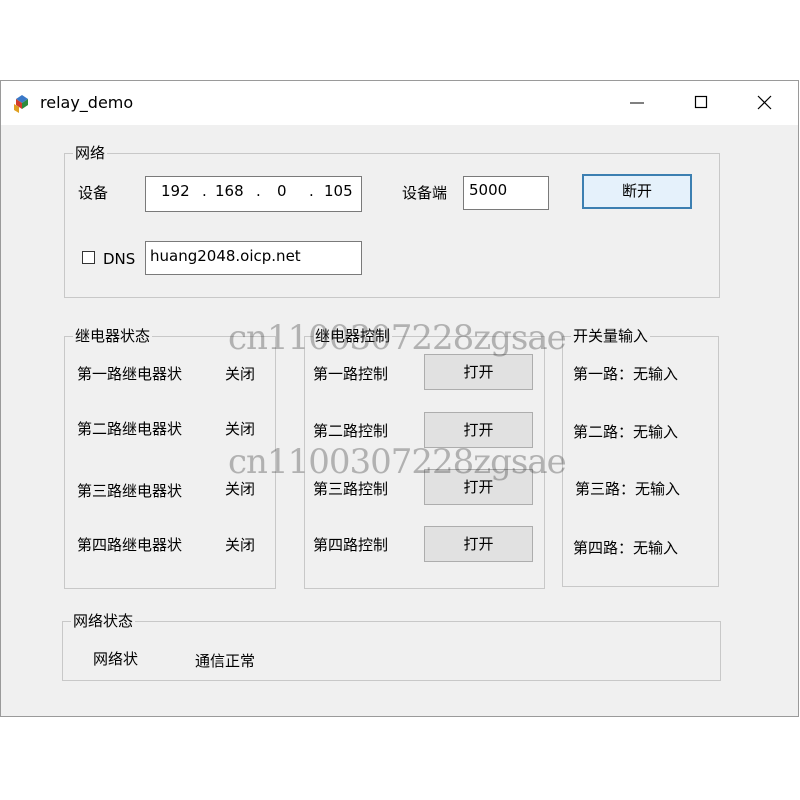 The width and height of the screenshot is (800, 800). Describe the element at coordinates (225, 256) in the screenshot. I see `dns-value: huang2048.oicp.net` at that location.